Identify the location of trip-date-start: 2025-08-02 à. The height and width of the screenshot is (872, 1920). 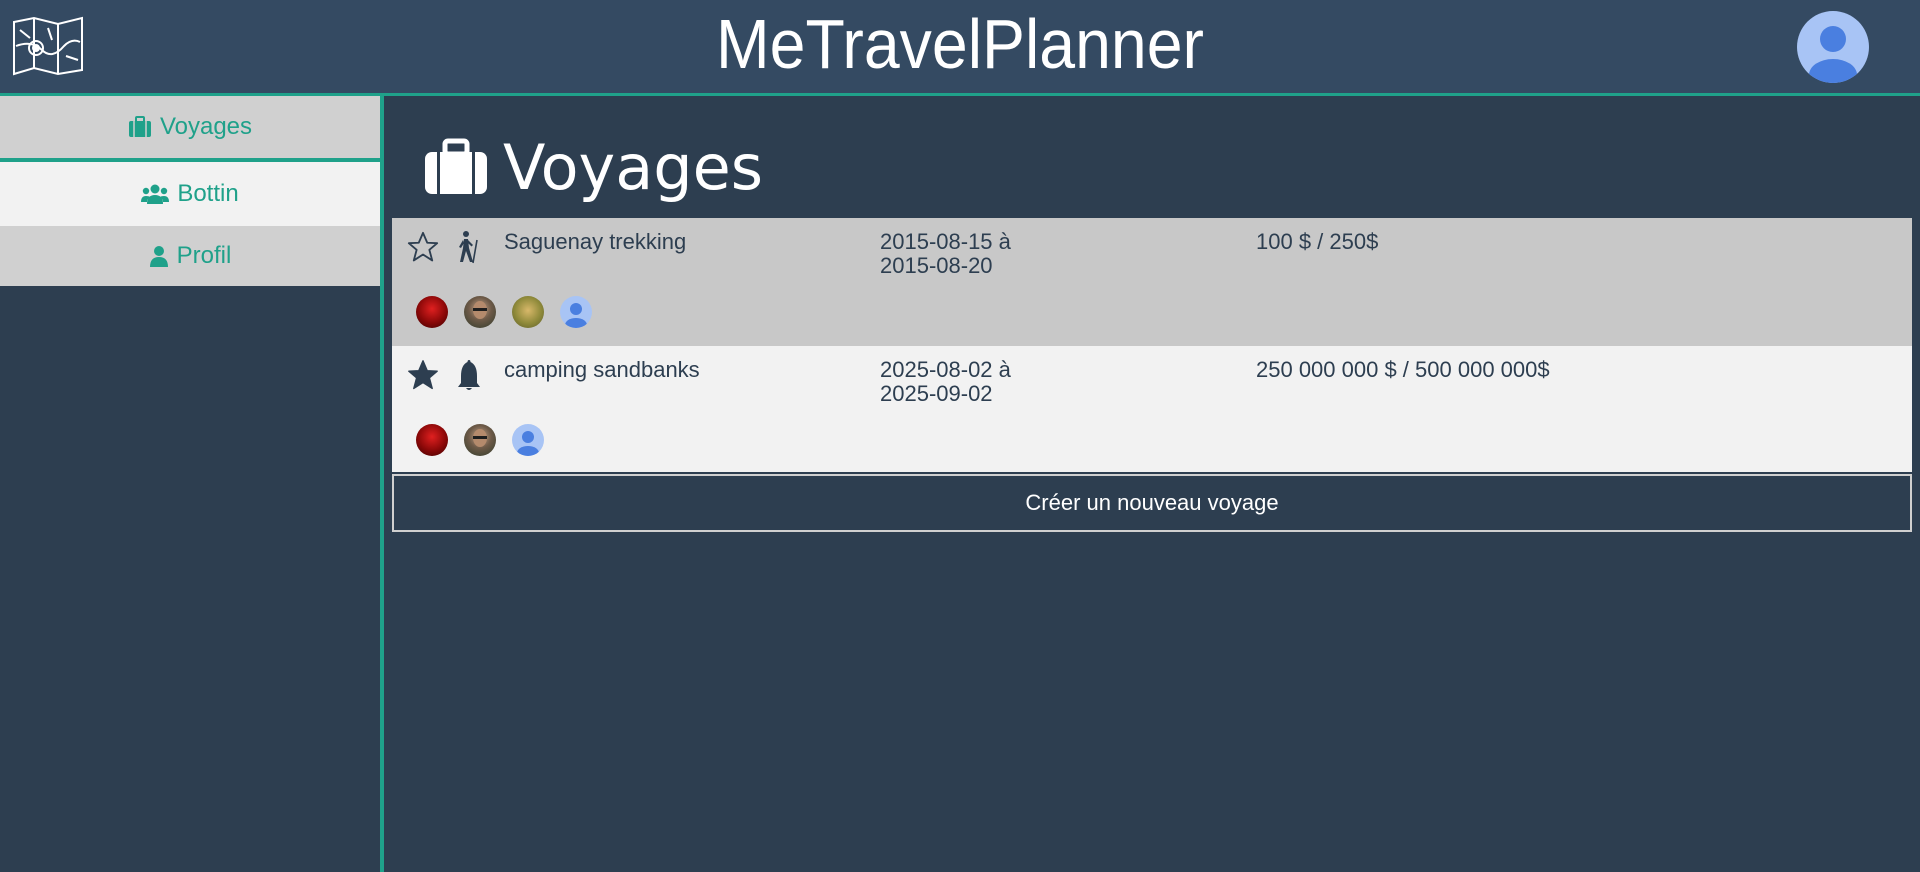
(945, 369).